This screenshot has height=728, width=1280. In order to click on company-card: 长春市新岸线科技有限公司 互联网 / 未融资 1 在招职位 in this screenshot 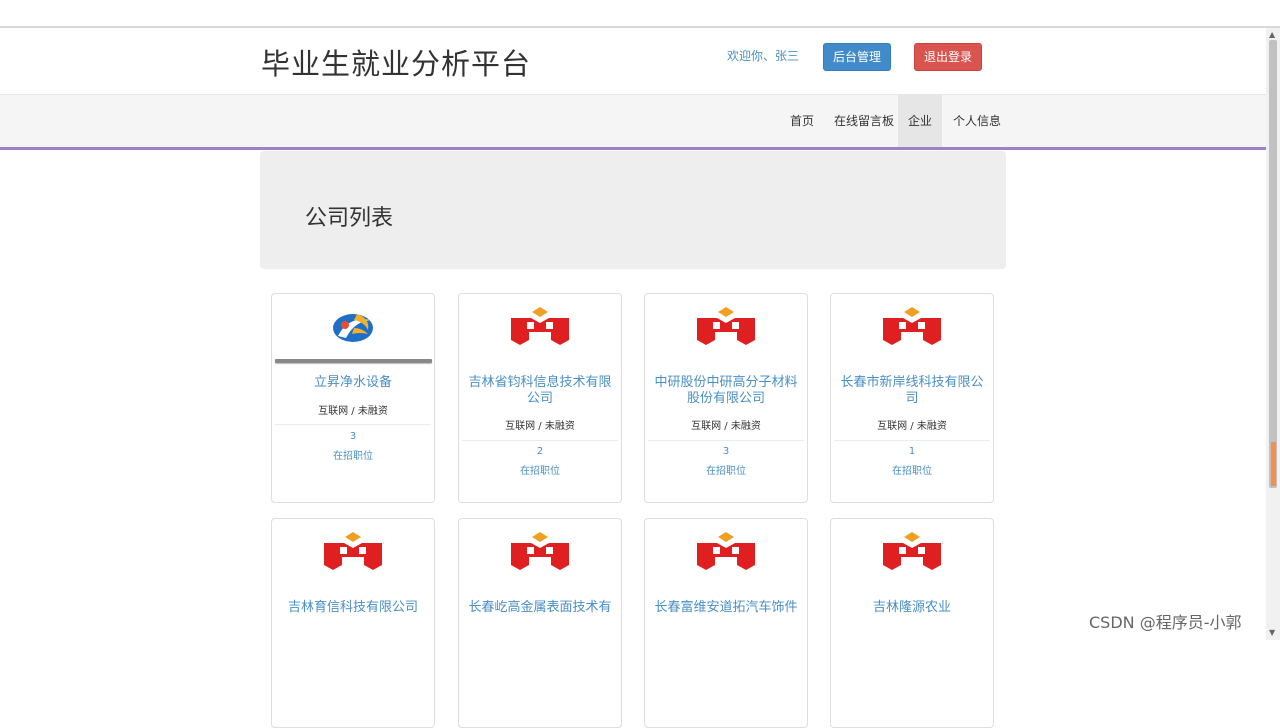, I will do `click(912, 398)`.